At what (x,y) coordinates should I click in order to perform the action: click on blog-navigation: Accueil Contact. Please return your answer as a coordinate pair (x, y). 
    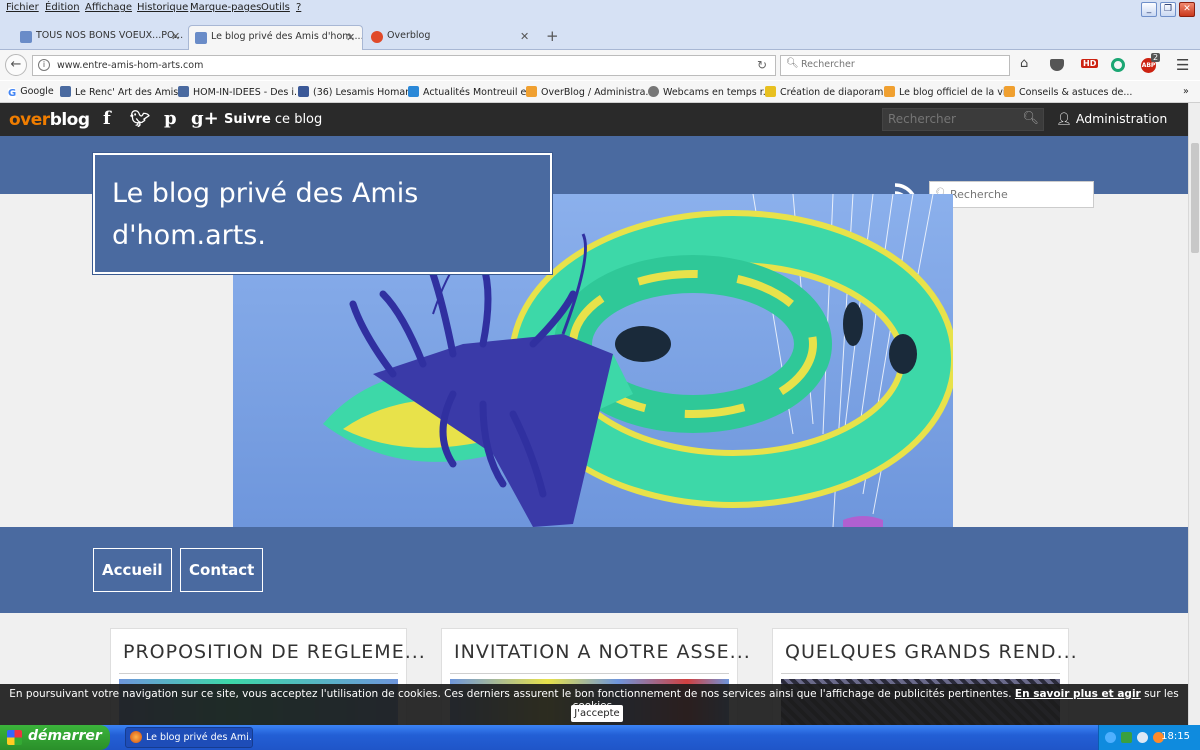
    Looking at the image, I should click on (594, 570).